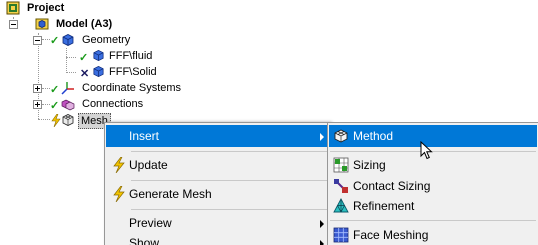 The width and height of the screenshot is (538, 245). I want to click on menu-item-contact-sizing: Contact Sizing, so click(433, 186).